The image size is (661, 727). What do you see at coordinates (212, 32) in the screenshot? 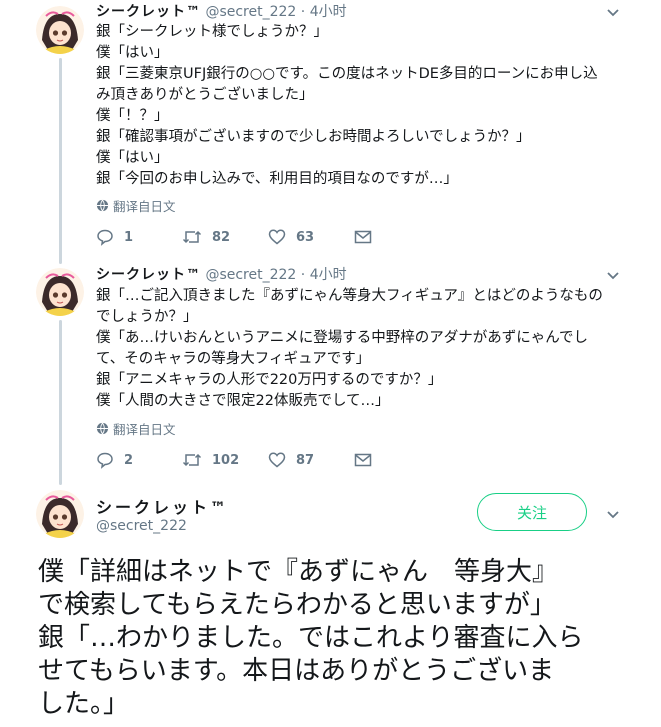
I see `tweet-line: 銀「シークレット様でしょうか？」` at bounding box center [212, 32].